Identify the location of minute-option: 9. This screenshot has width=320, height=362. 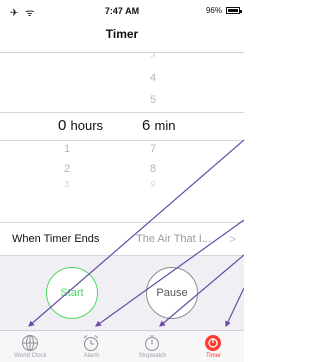
(153, 184).